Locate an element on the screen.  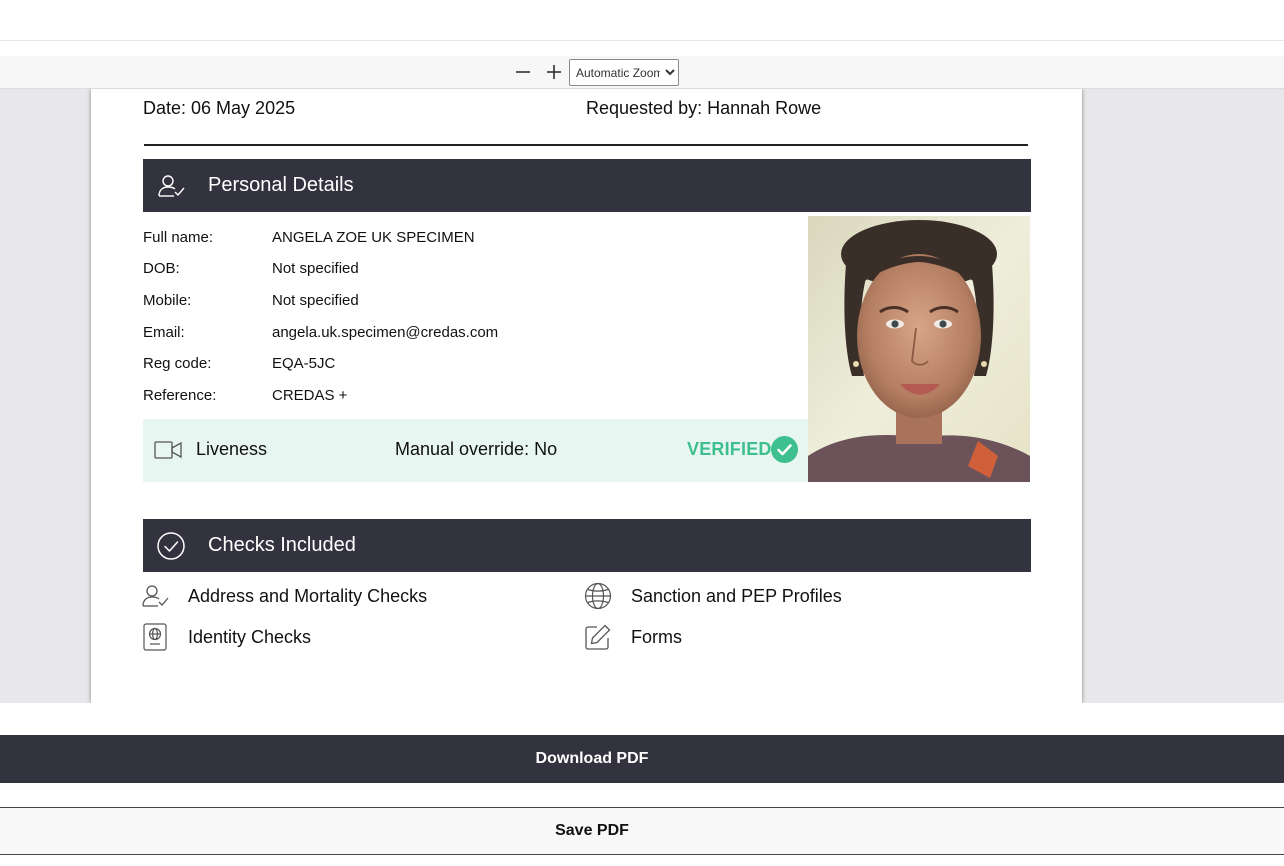
checks-included-title: Checks Included is located at coordinates (282, 545).